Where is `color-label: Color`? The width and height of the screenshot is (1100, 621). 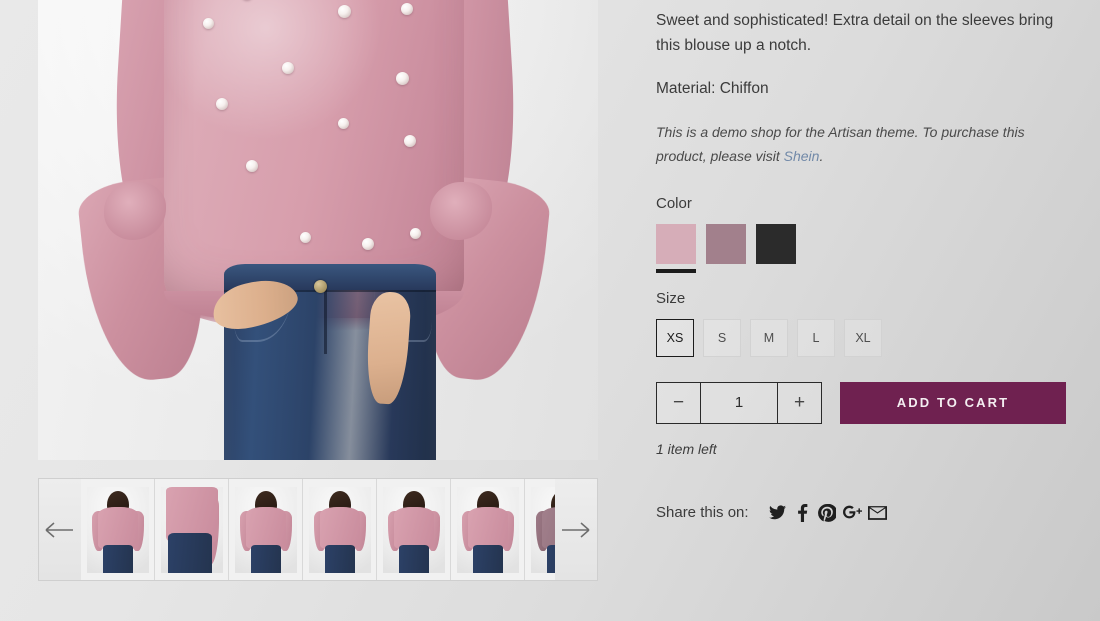 color-label: Color is located at coordinates (674, 203).